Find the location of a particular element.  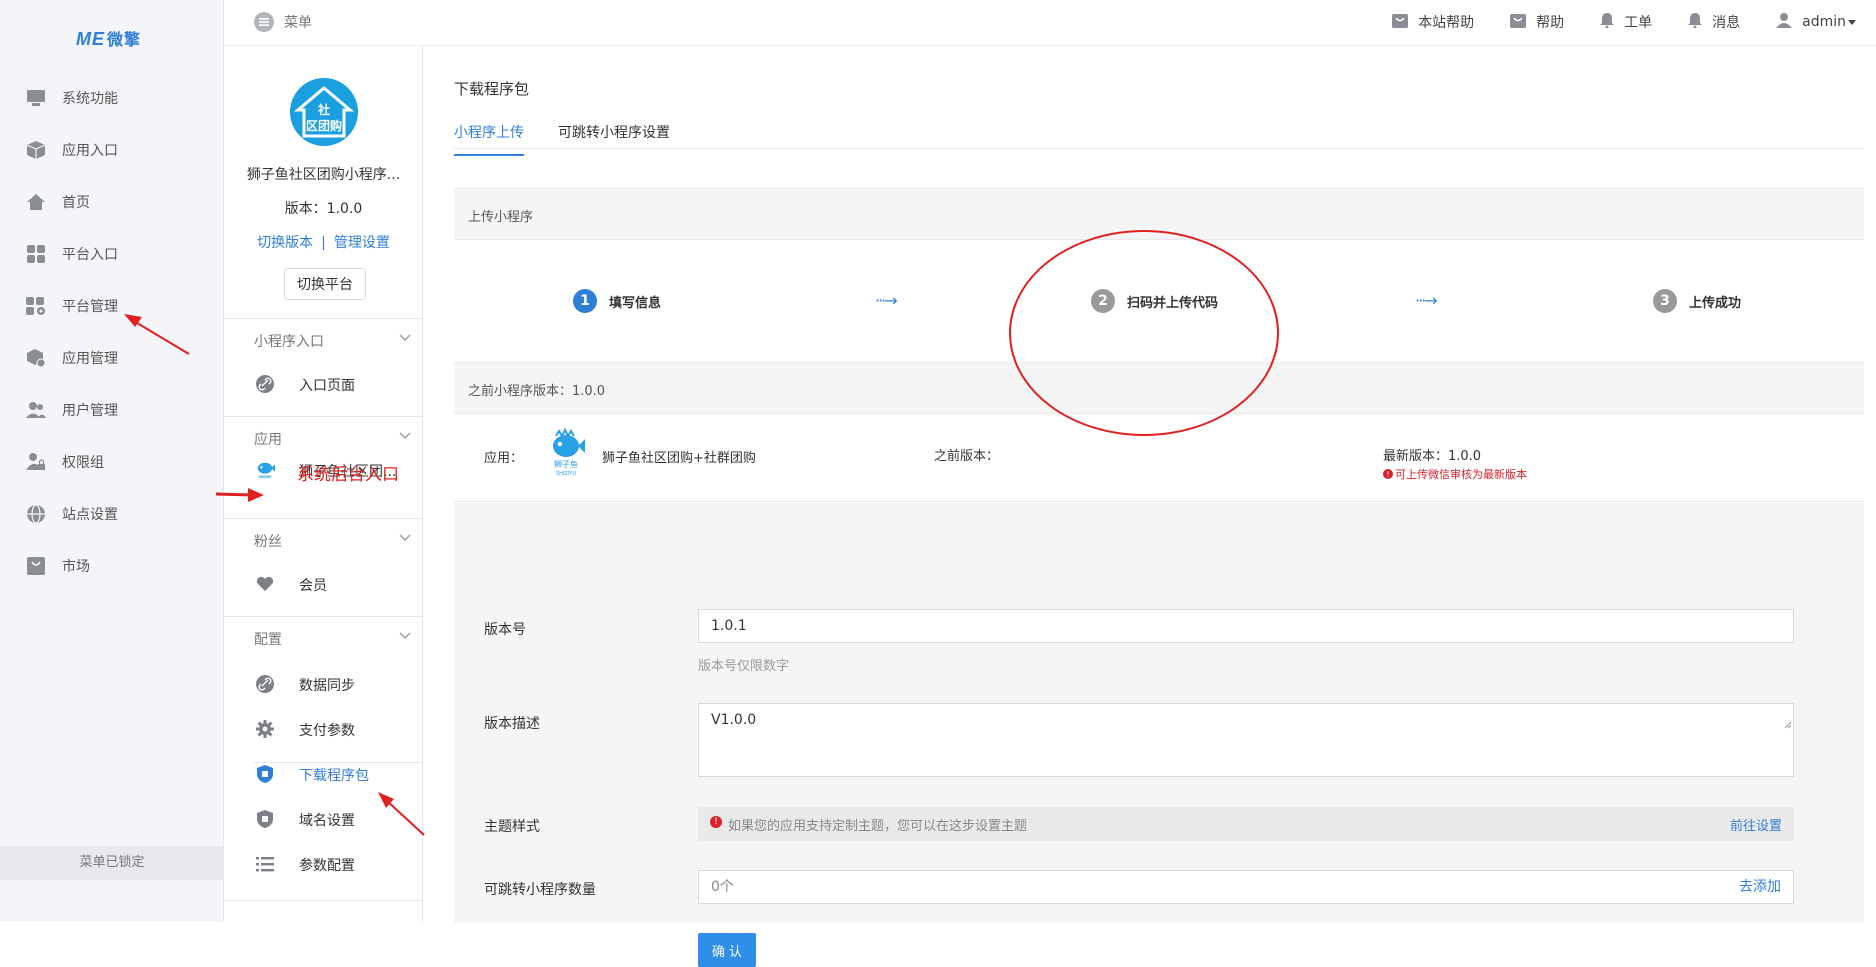

top-bar: 菜单 本站帮助 帮助 工单 消息 admin is located at coordinates (1050, 23).